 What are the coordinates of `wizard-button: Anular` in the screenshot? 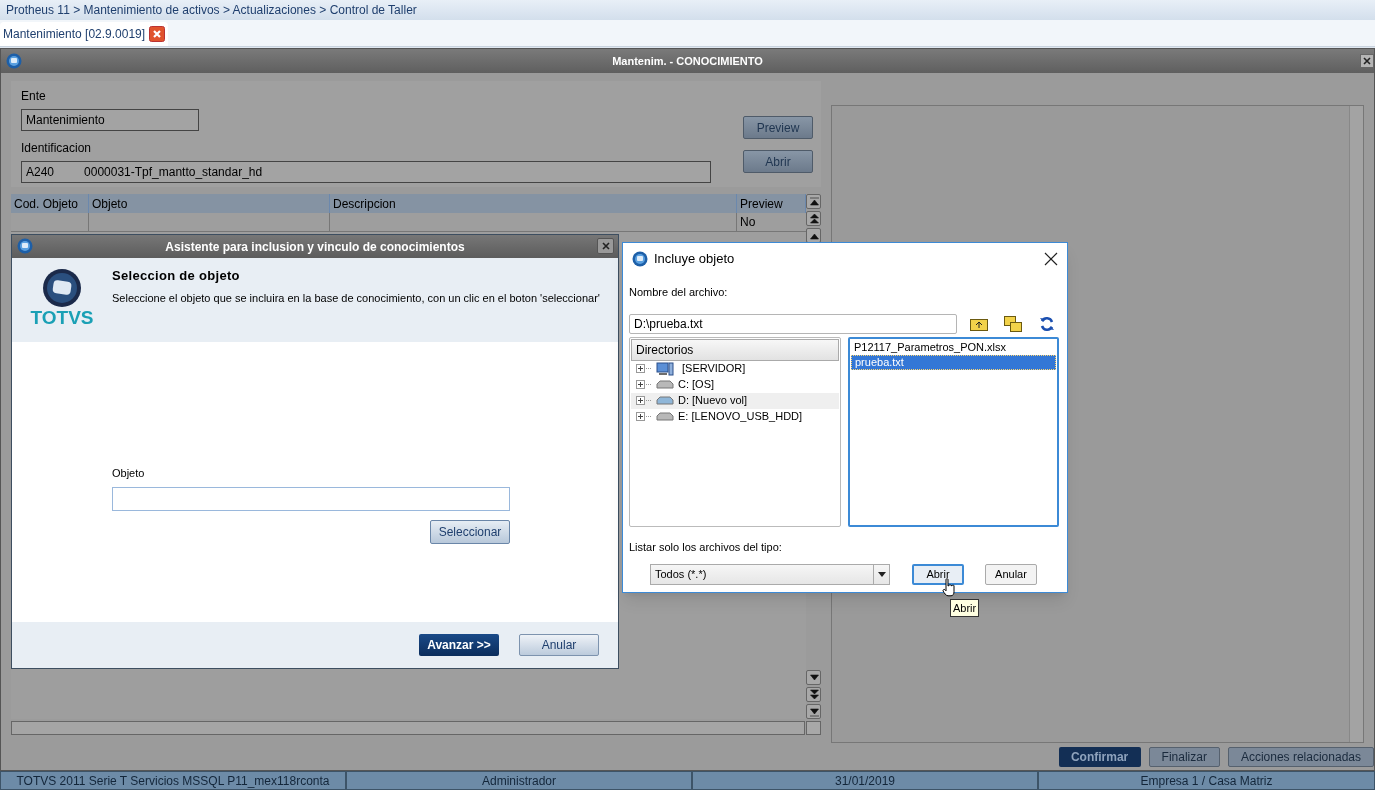 It's located at (559, 645).